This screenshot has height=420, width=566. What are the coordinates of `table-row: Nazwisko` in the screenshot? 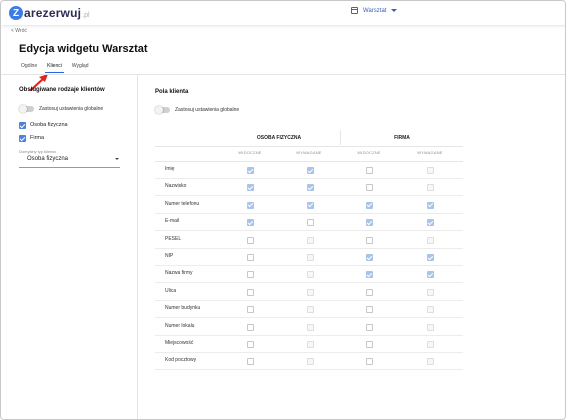 It's located at (309, 188).